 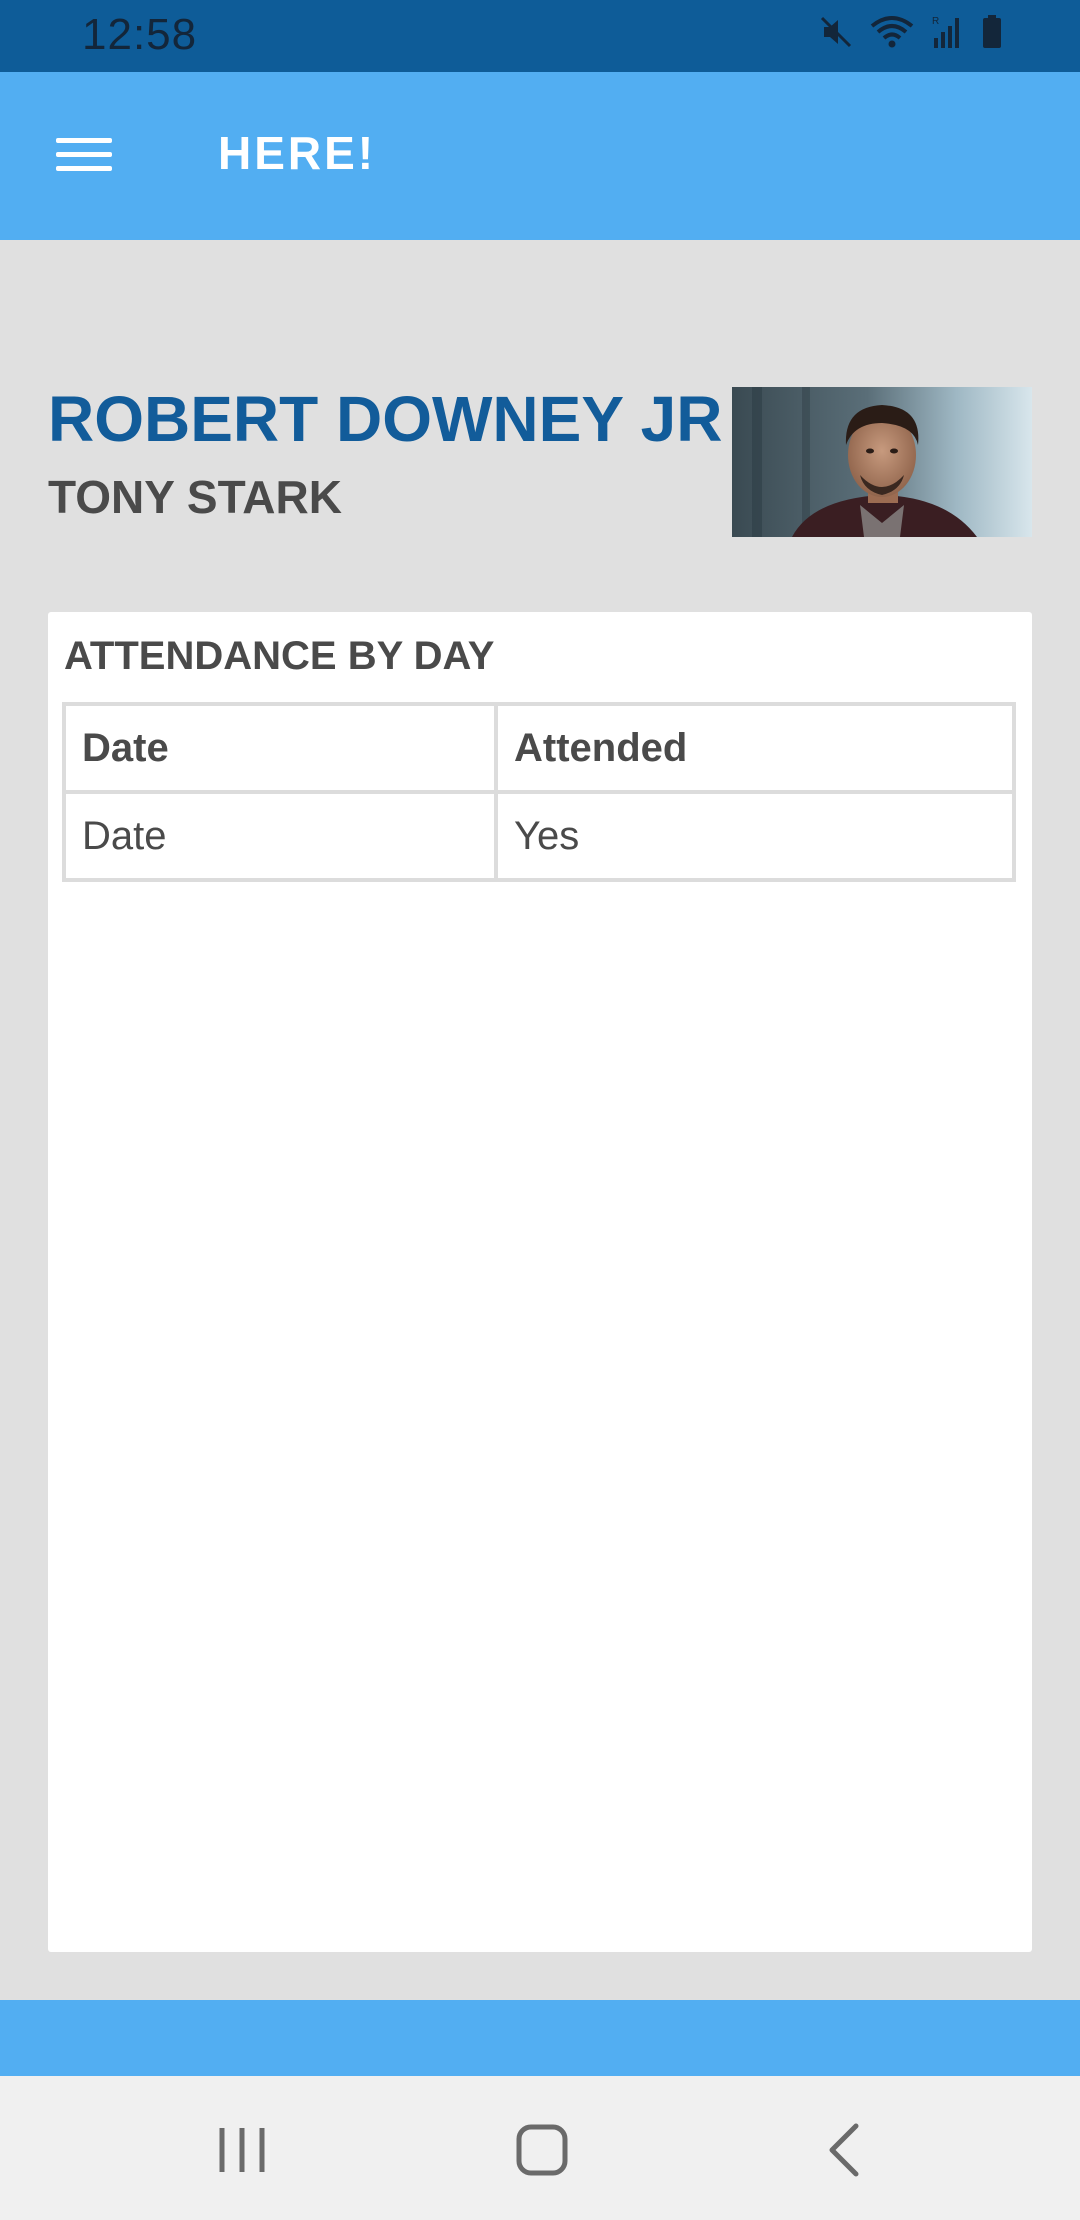 I want to click on status-icons: R, so click(x=911, y=32).